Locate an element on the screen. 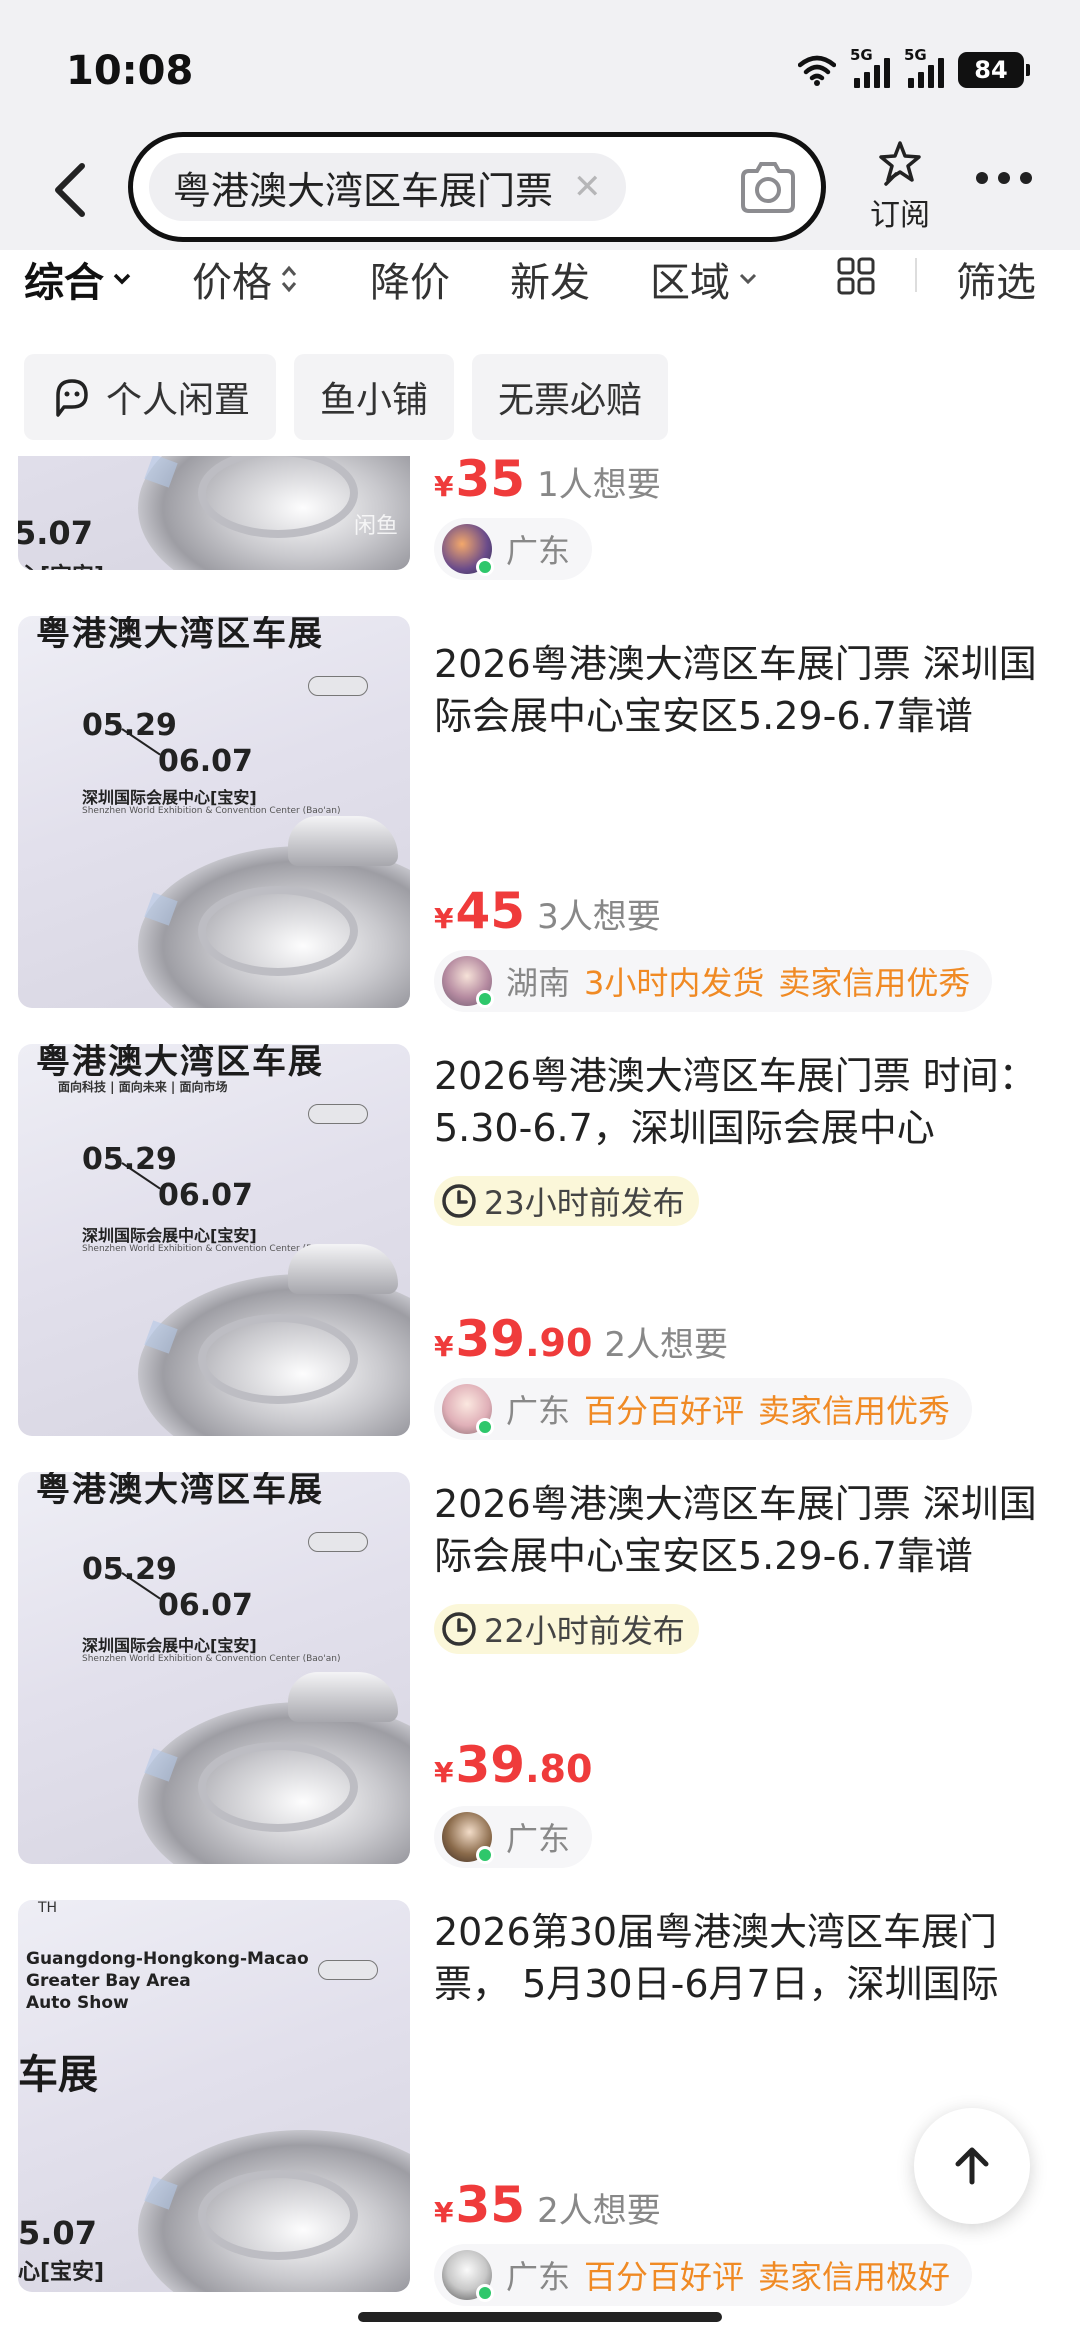 The width and height of the screenshot is (1080, 2344). search-header: 粤港澳大湾区车展门票 ✕ 订阅 is located at coordinates (540, 185).